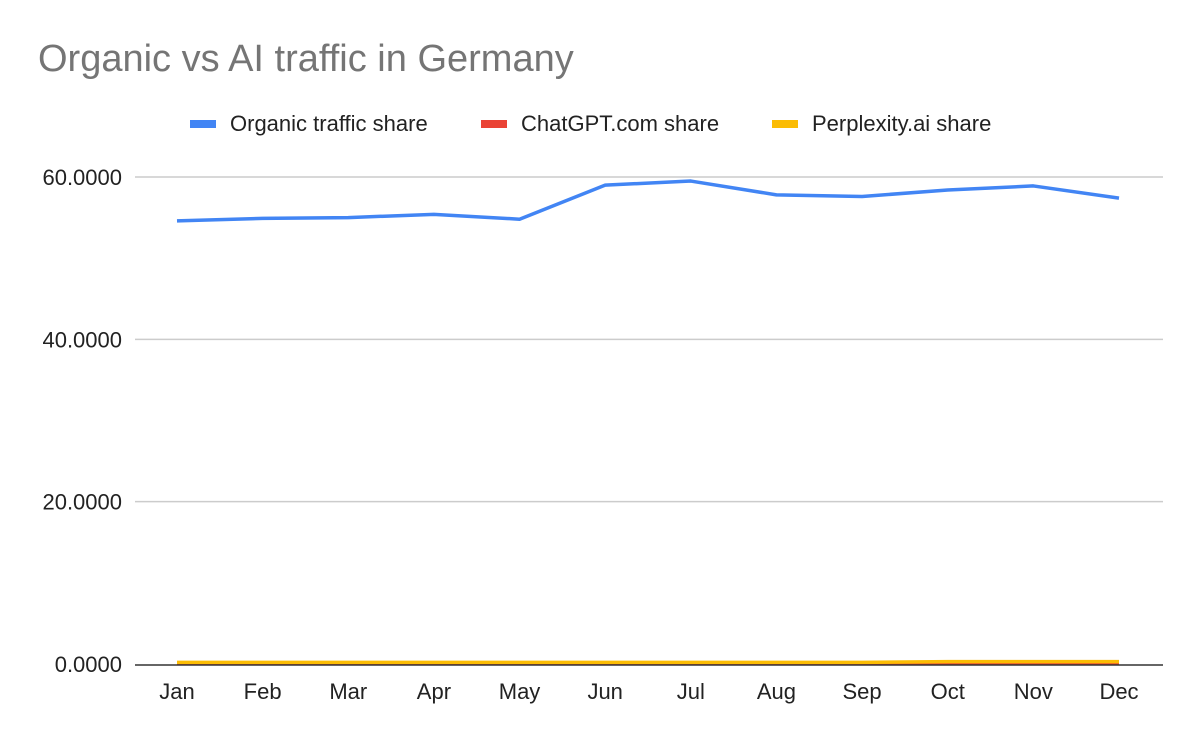  I want to click on x-tick-label: Aug, so click(776, 691).